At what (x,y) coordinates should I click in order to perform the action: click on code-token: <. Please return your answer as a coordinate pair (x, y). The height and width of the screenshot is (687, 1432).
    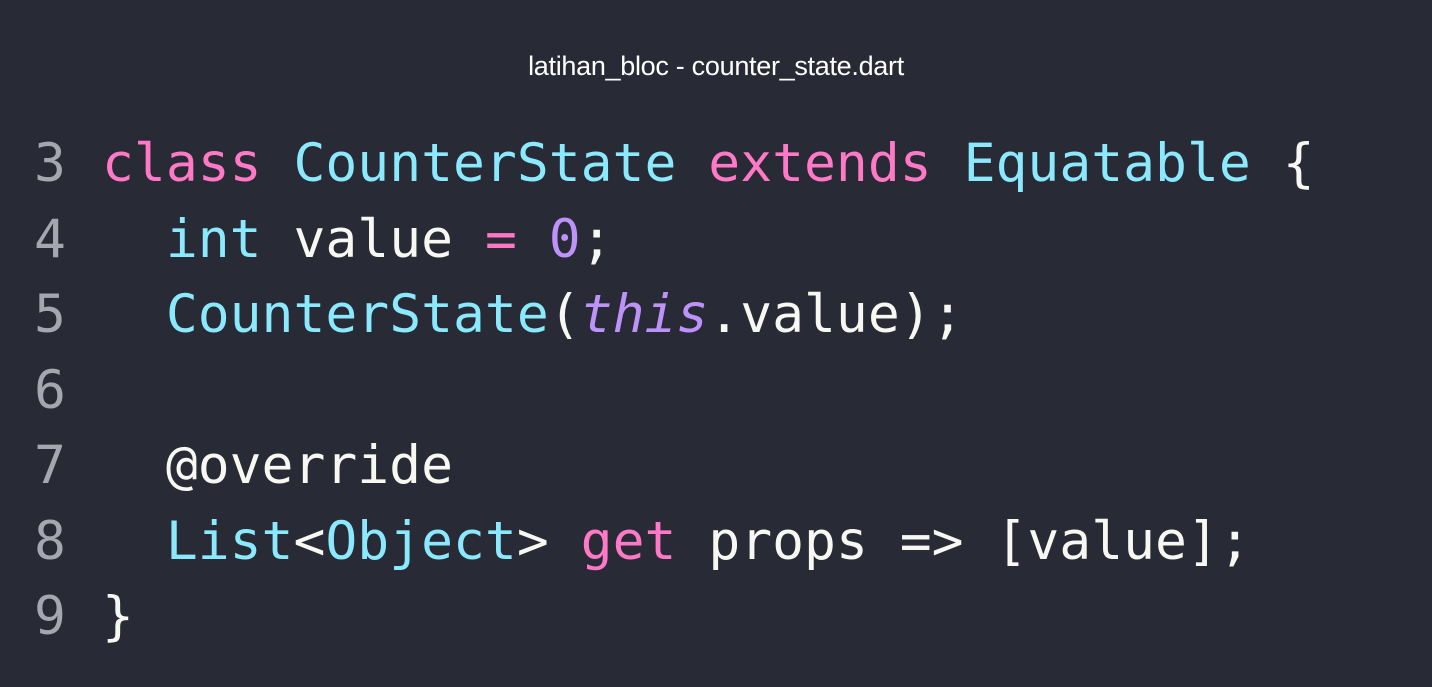
    Looking at the image, I should click on (309, 541).